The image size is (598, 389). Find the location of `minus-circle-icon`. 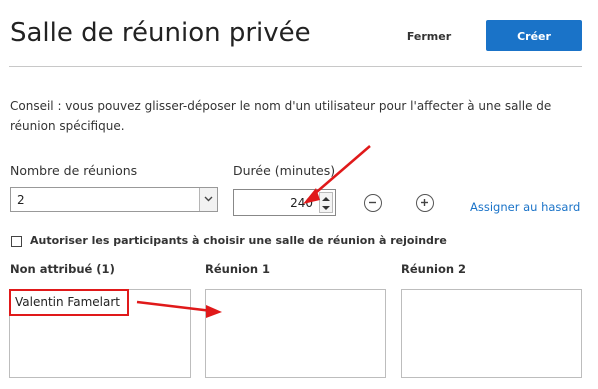

minus-circle-icon is located at coordinates (373, 203).